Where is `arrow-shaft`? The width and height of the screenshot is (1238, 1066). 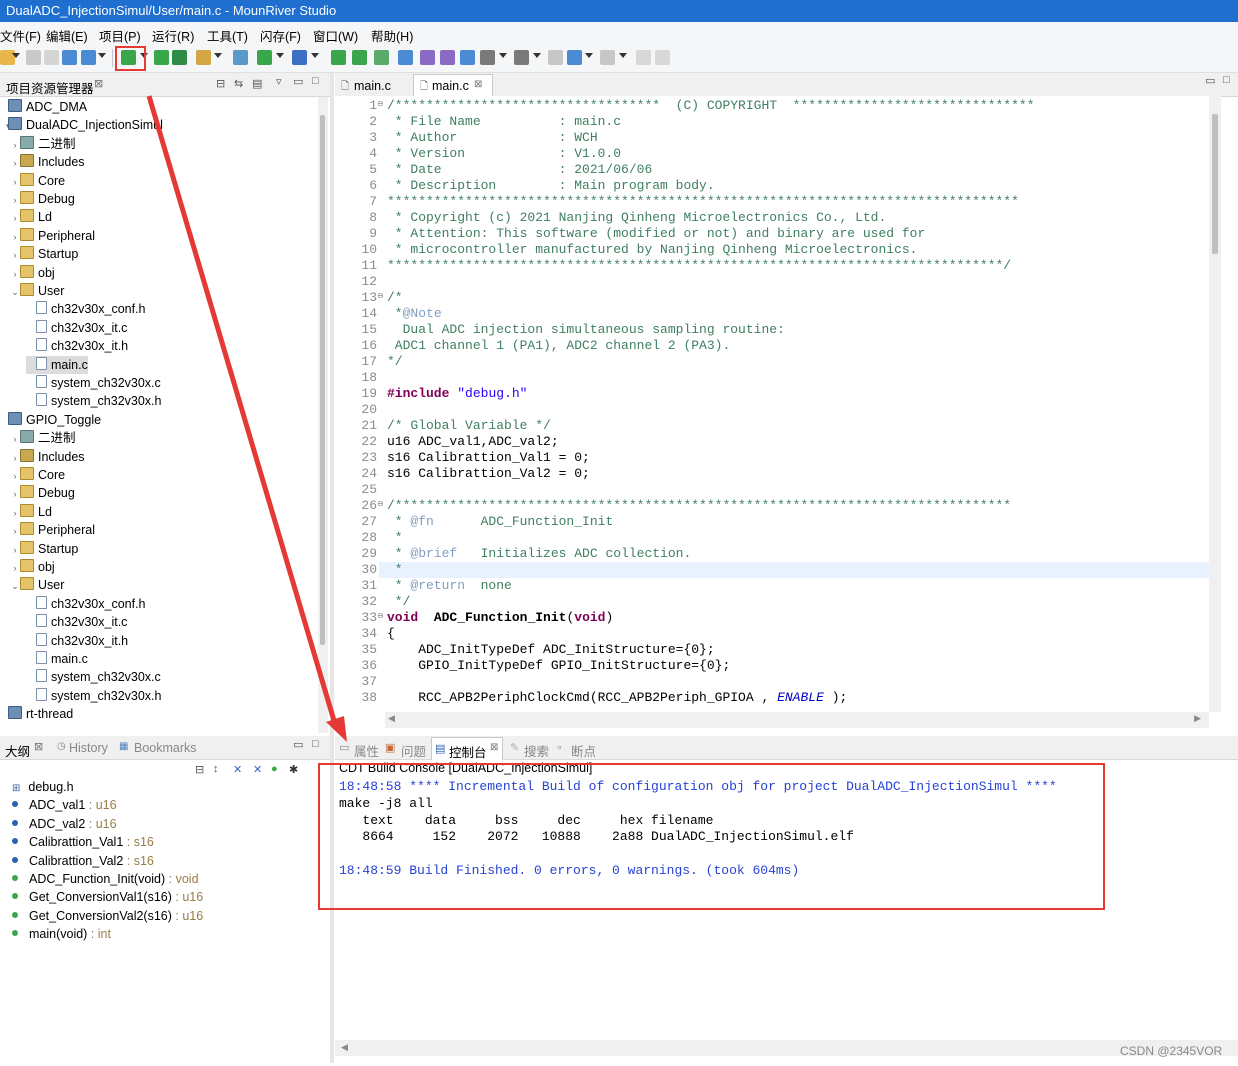
arrow-shaft is located at coordinates (242, 410).